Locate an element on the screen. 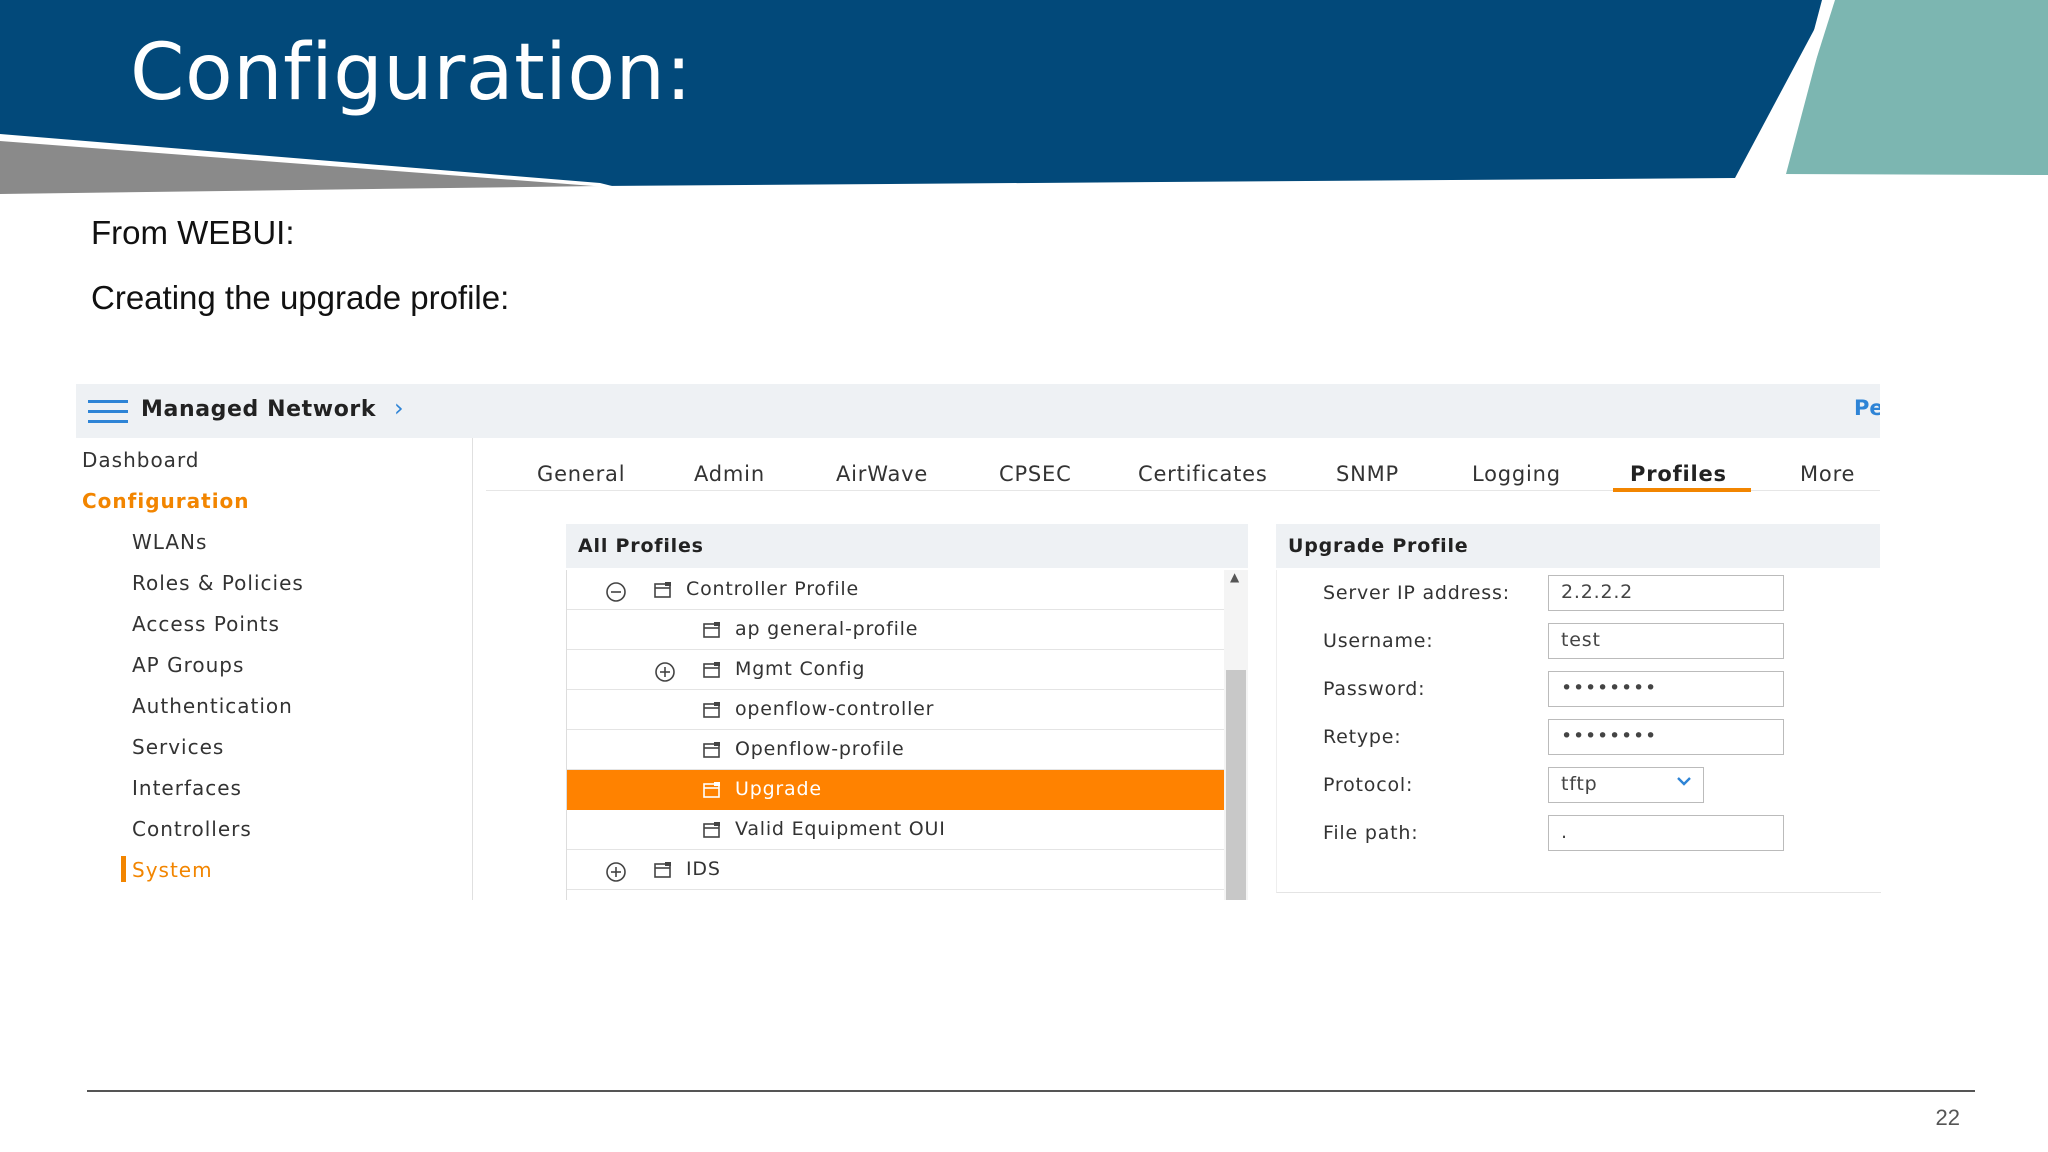  tab-snmp: SNMP is located at coordinates (1367, 474).